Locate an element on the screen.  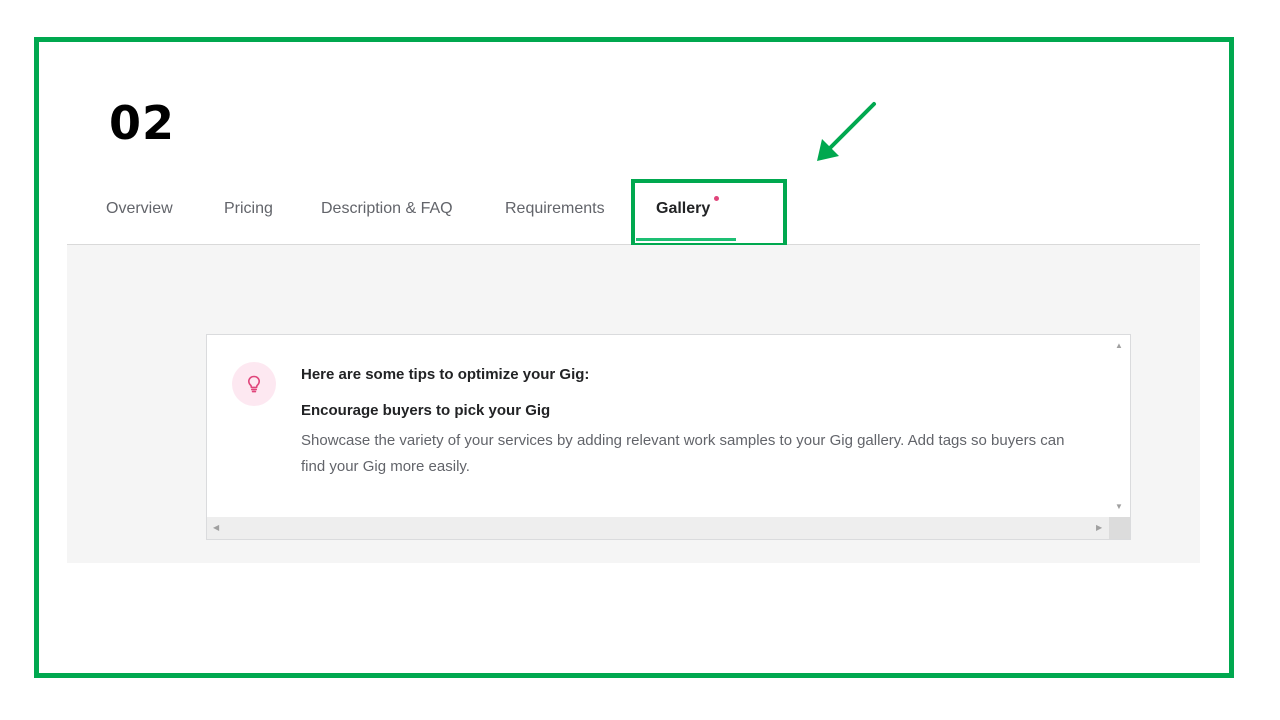
tips-heading: Here are some tips to optimize your Gig: is located at coordinates (445, 374).